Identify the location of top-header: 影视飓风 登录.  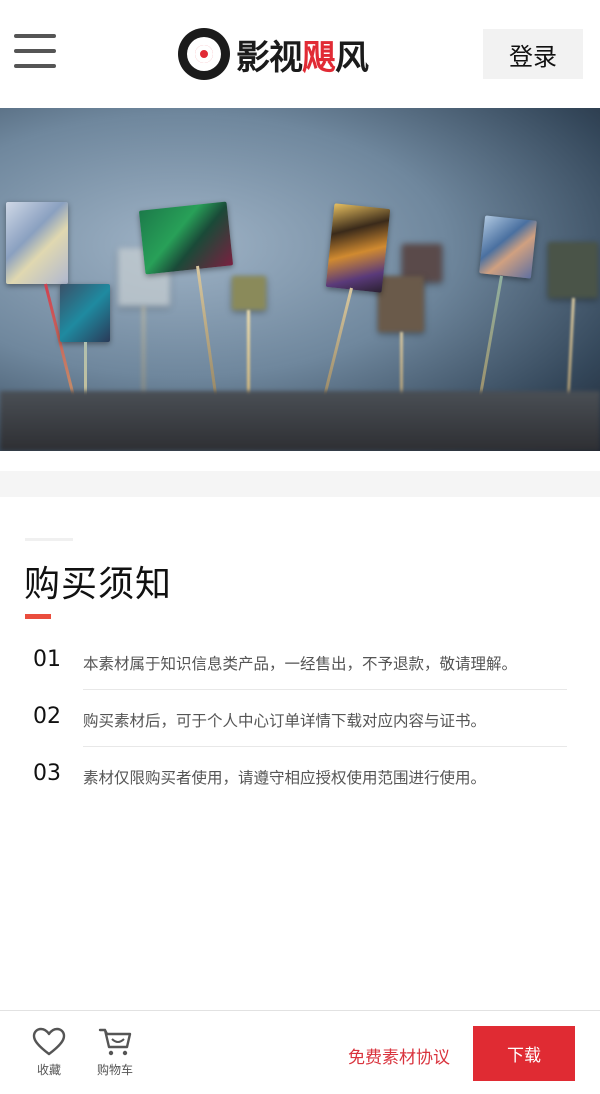
(300, 54).